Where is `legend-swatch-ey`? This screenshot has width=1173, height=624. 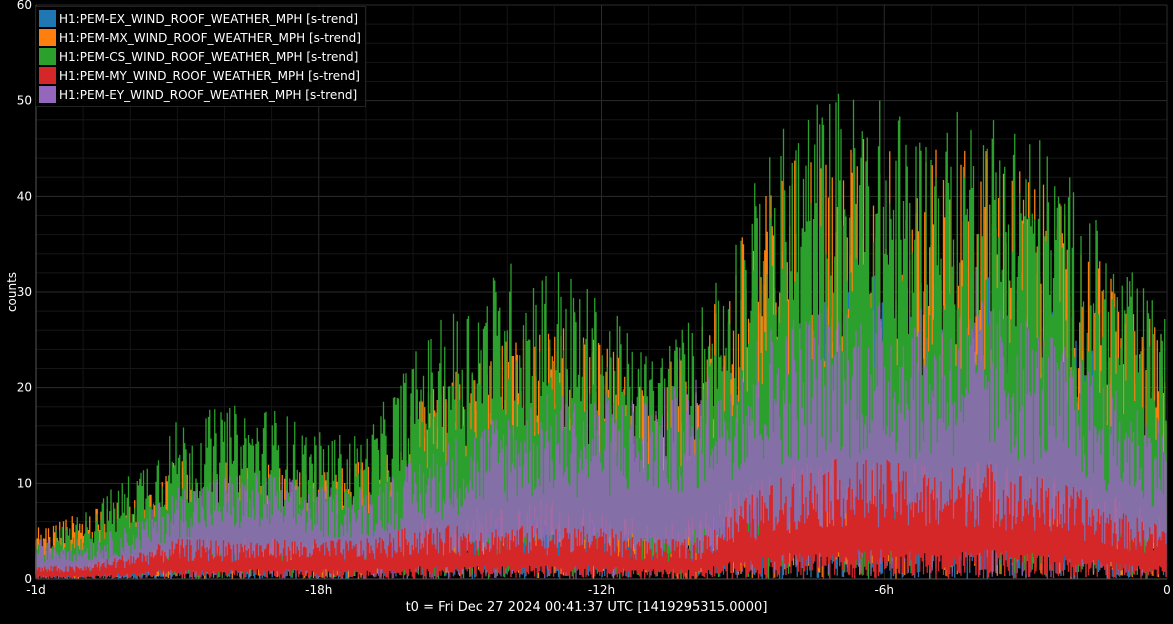 legend-swatch-ey is located at coordinates (47, 94).